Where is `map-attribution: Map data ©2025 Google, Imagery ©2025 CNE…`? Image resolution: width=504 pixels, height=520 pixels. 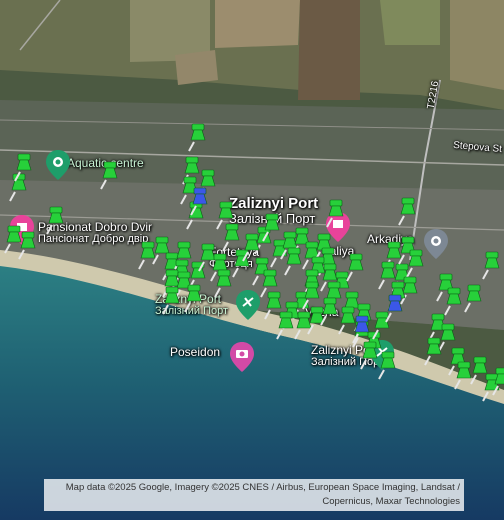
map-attribution: Map data ©2025 Google, Imagery ©2025 CNE… is located at coordinates (254, 495).